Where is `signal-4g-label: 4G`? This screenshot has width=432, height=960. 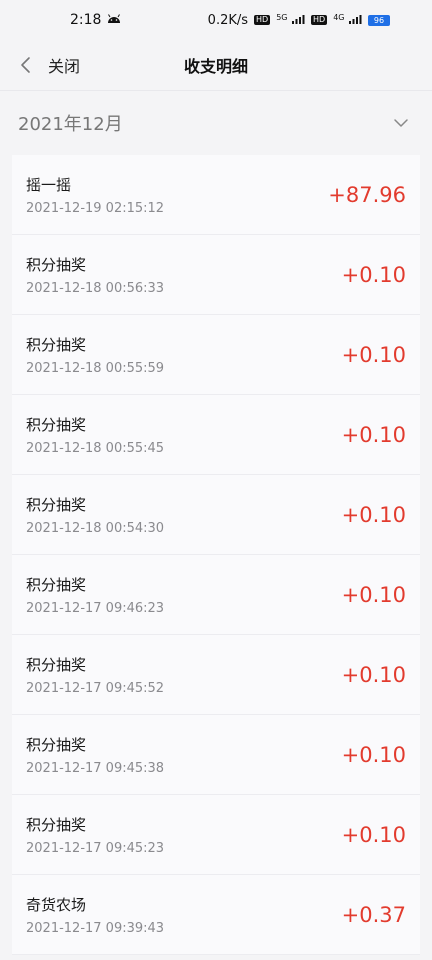 signal-4g-label: 4G is located at coordinates (339, 17).